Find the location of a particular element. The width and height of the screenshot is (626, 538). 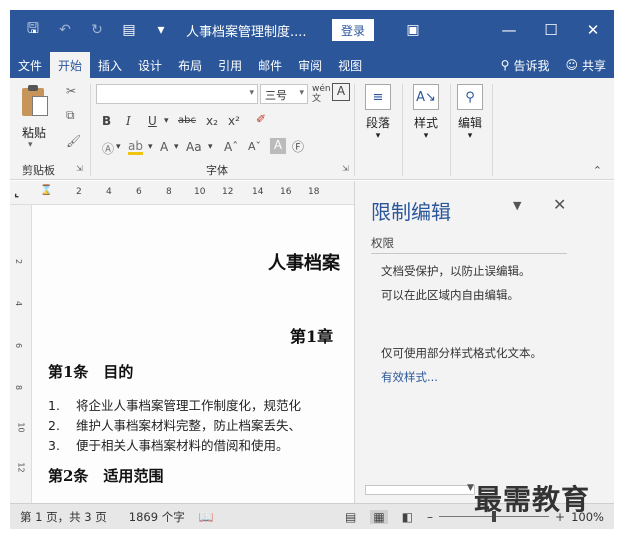

tab-layout: 布局 is located at coordinates (190, 65).